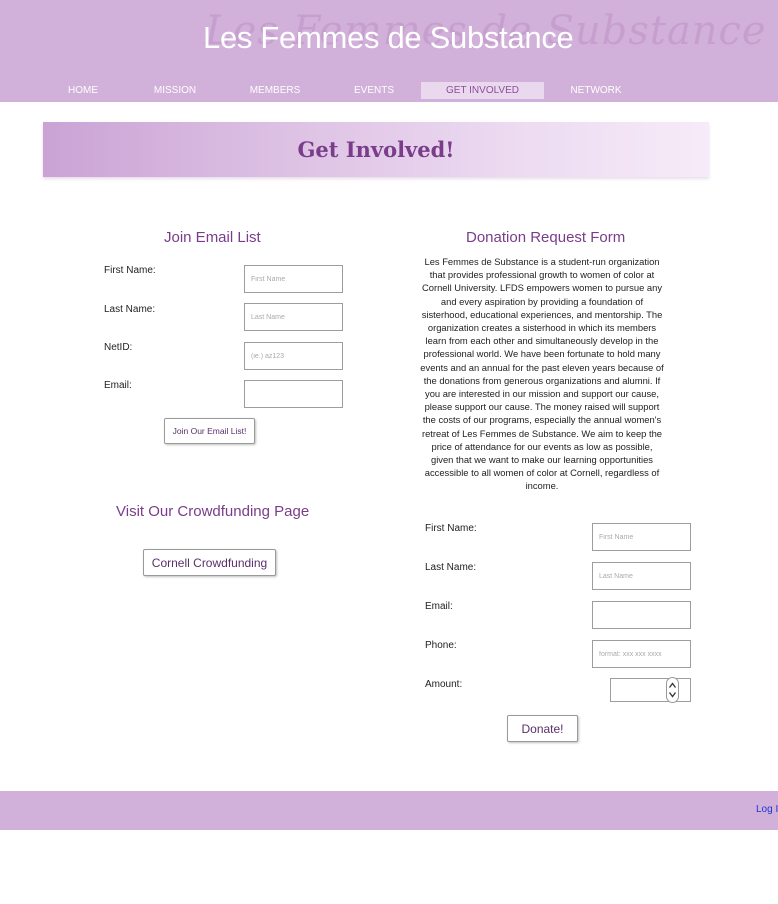 The image size is (778, 904). I want to click on join-email-list-button: Join Our Email List!, so click(209, 431).